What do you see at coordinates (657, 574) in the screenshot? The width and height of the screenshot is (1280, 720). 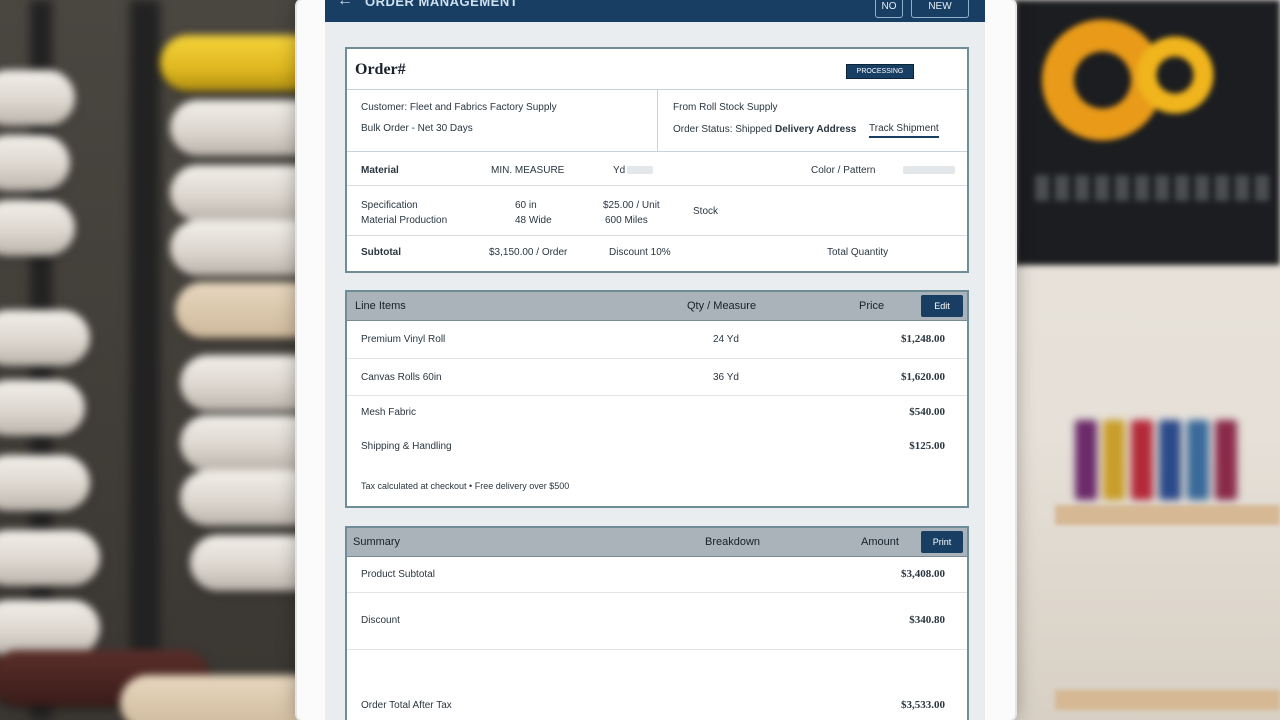 I see `table-row: Product Subtotal $3,408.00` at bounding box center [657, 574].